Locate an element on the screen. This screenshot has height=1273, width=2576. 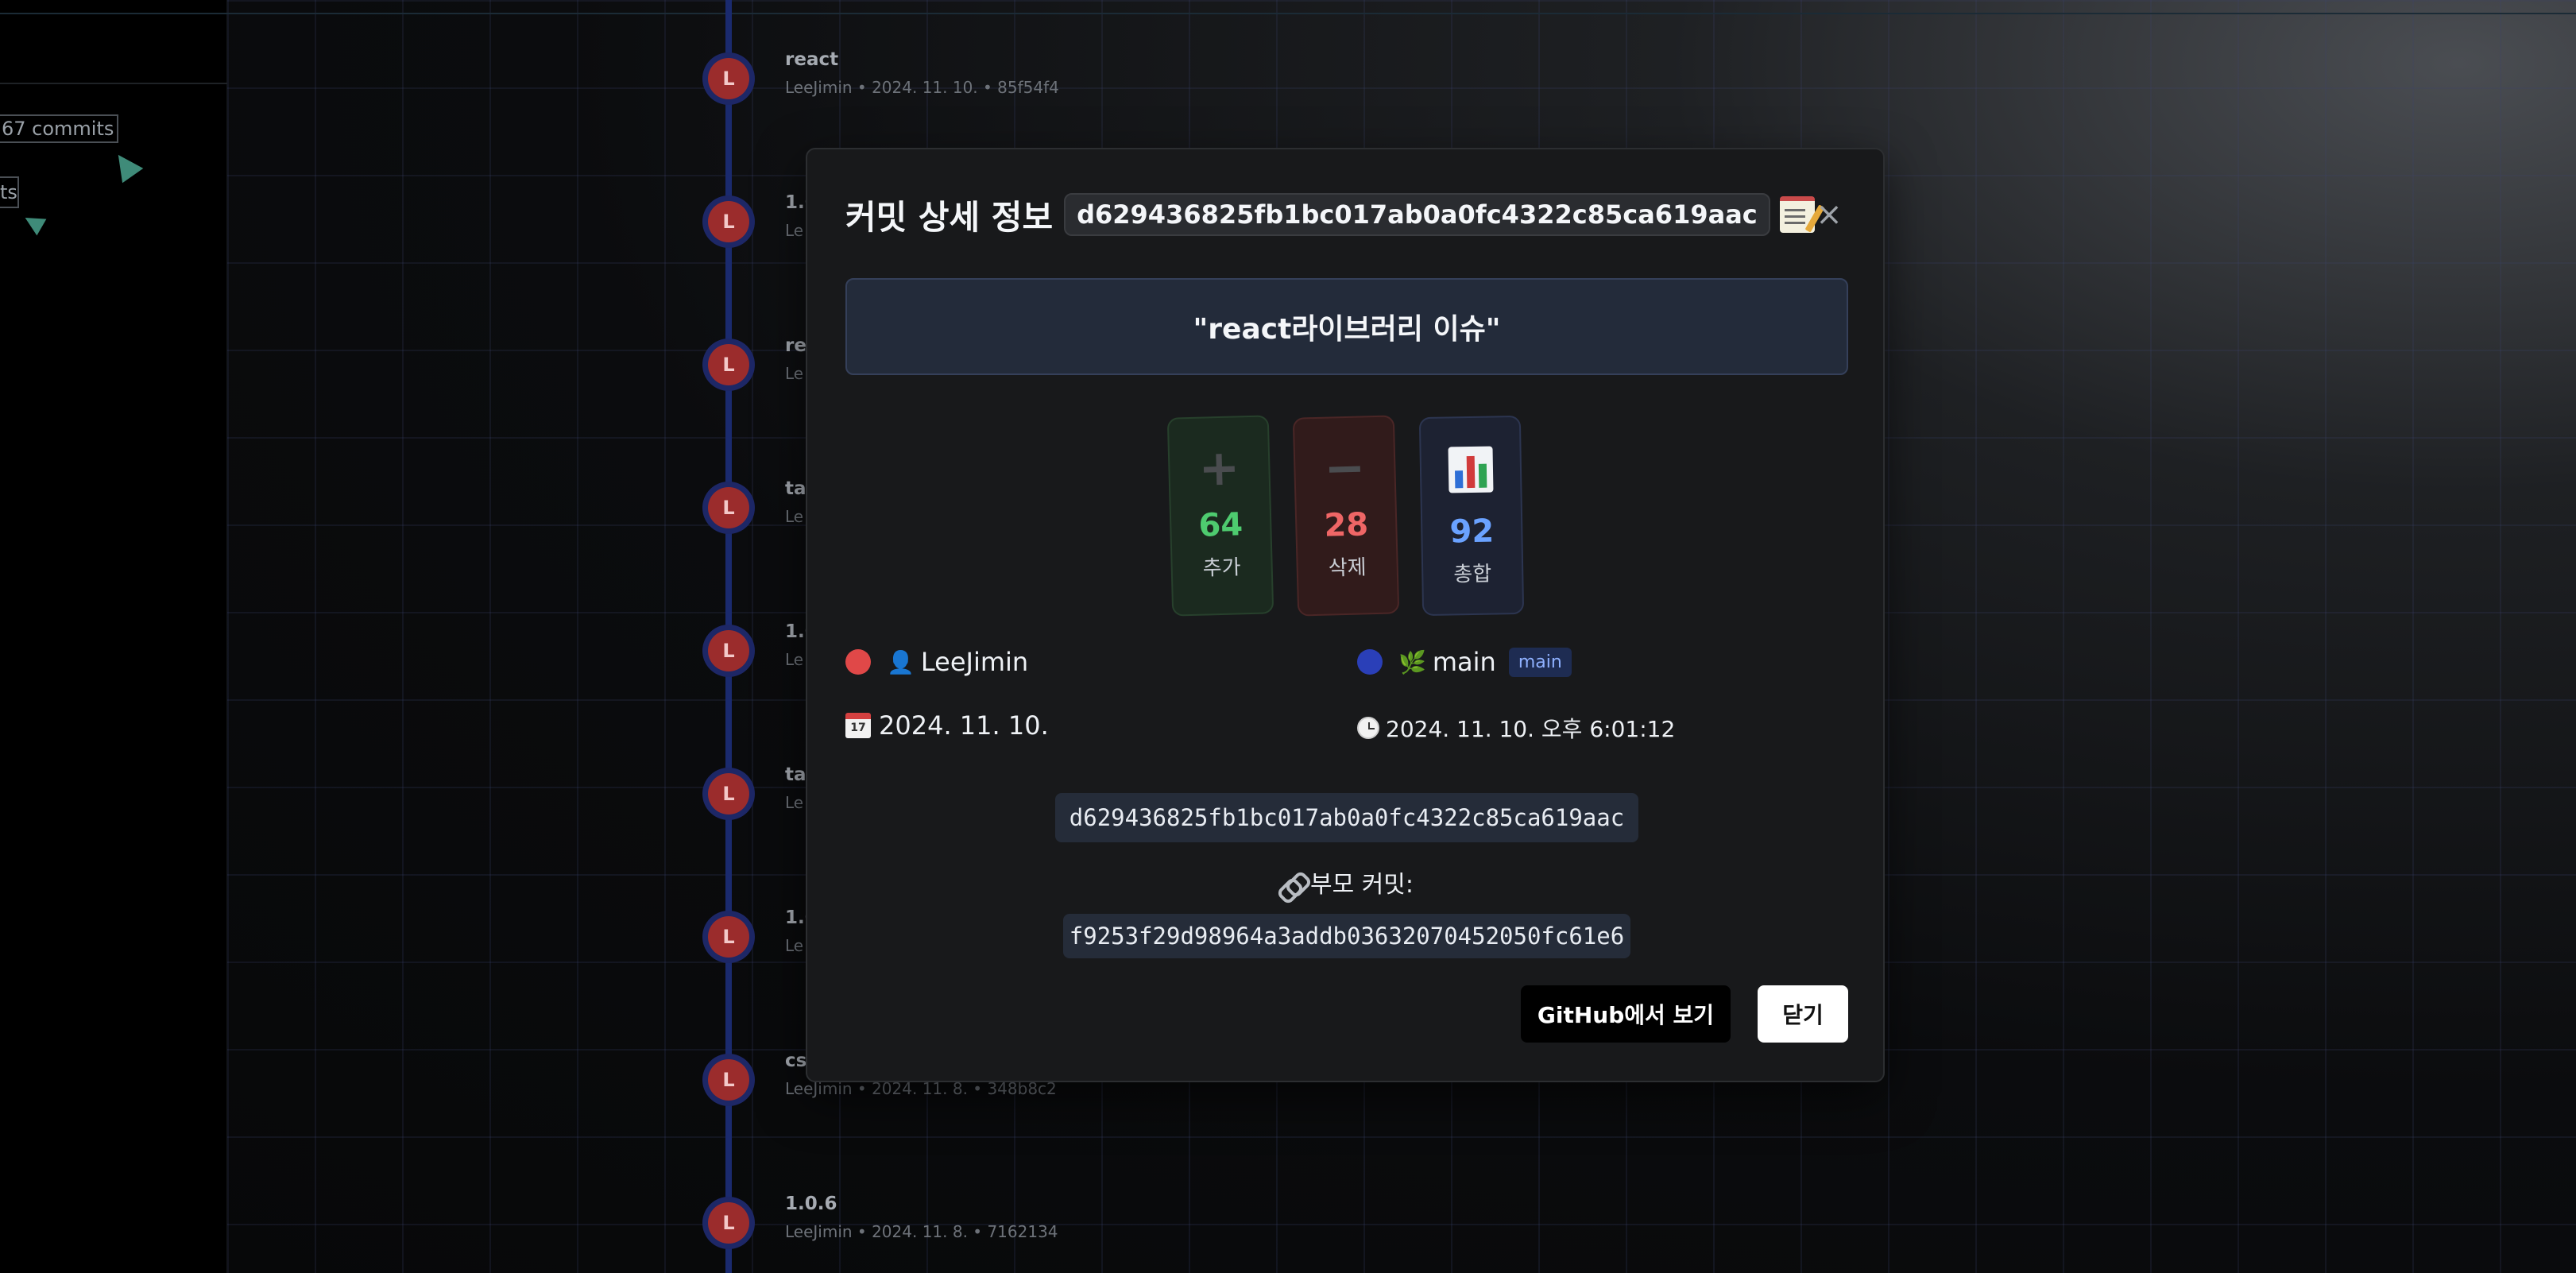
deletions-label: 삭제 is located at coordinates (1347, 568).